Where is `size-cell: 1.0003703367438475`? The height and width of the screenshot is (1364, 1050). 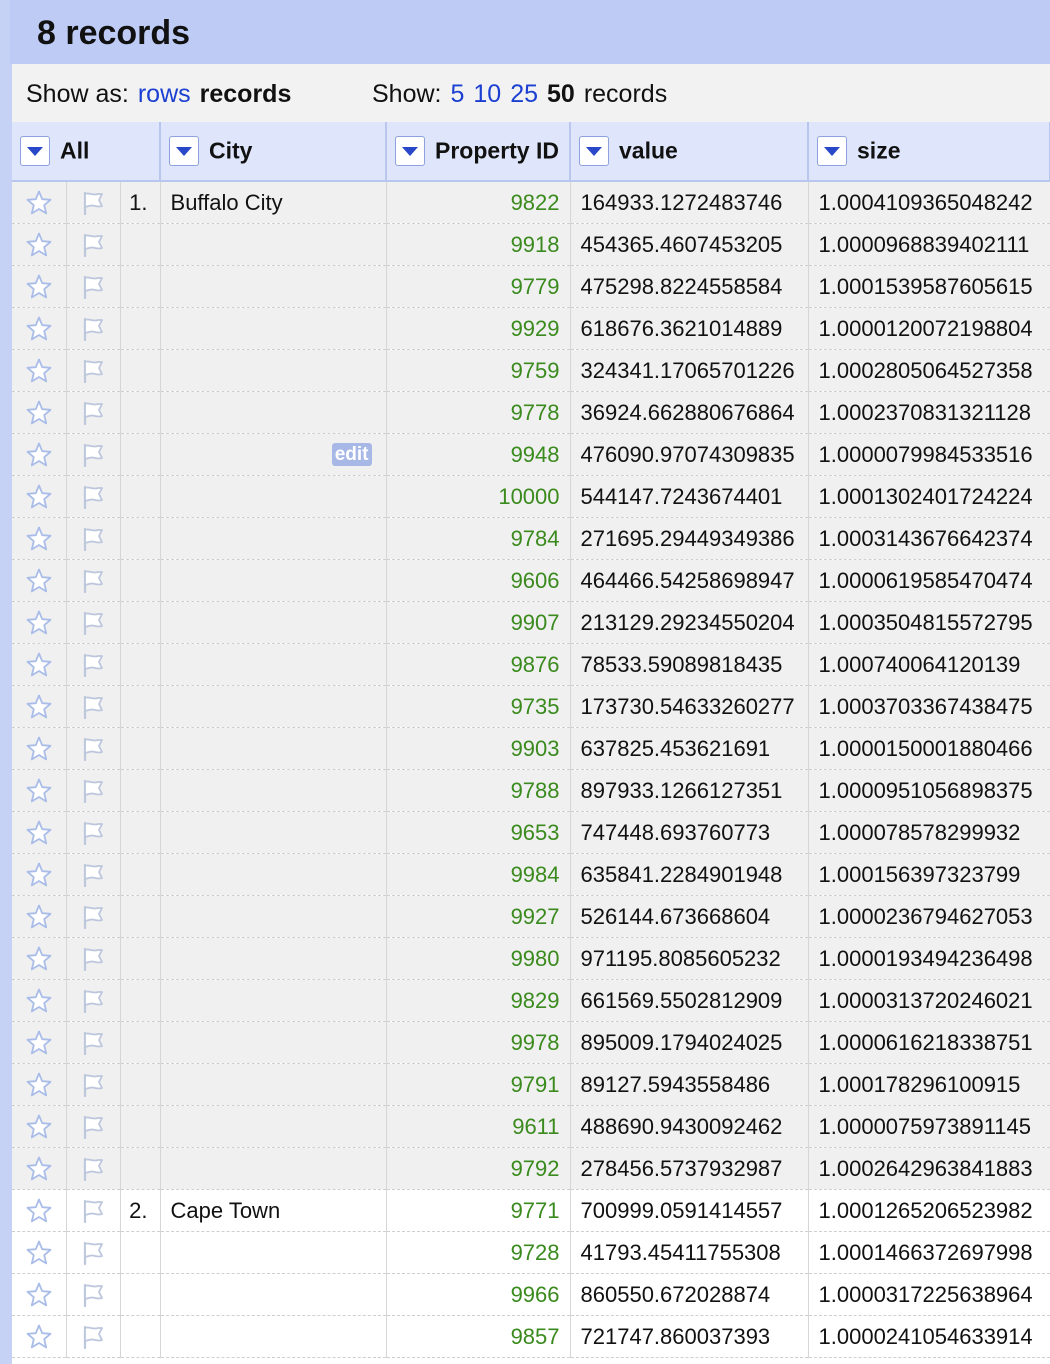 size-cell: 1.0003703367438475 is located at coordinates (929, 706).